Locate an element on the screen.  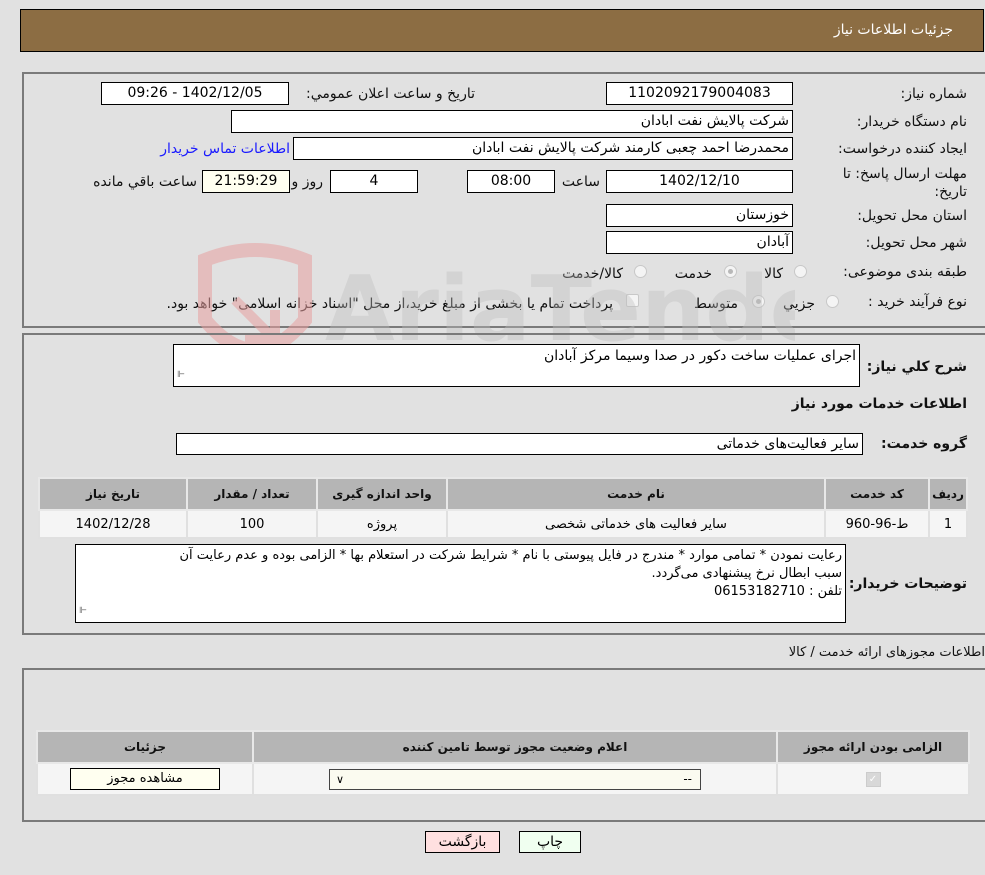
table-row: ✓ -- ∨ مشاهده مجوز is located at coordinates (503, 779).